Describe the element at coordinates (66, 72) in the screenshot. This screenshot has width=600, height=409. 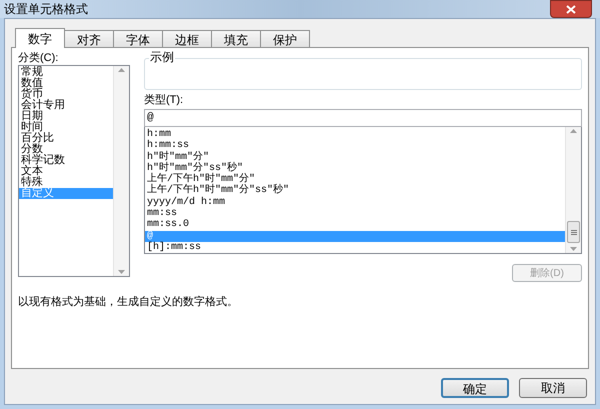
I see `category-item: 常规` at that location.